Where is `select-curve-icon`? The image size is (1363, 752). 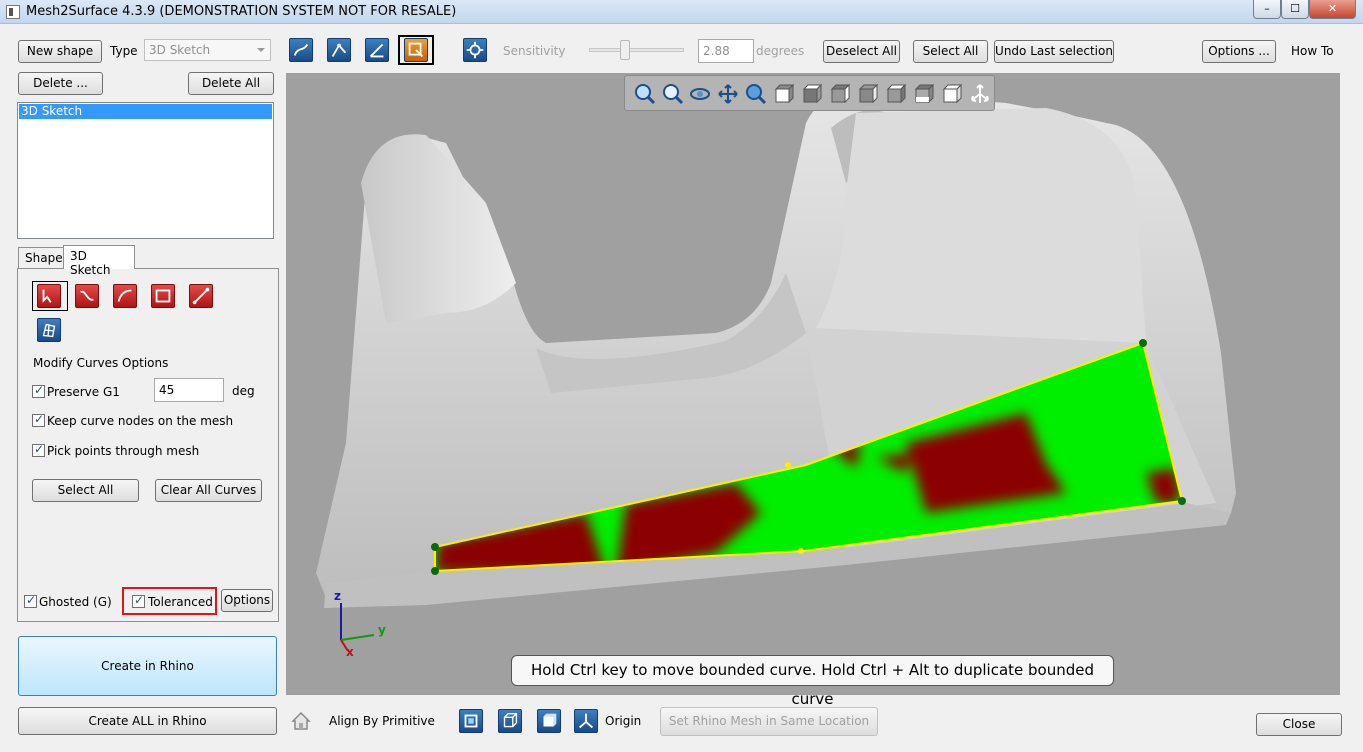 select-curve-icon is located at coordinates (49, 296).